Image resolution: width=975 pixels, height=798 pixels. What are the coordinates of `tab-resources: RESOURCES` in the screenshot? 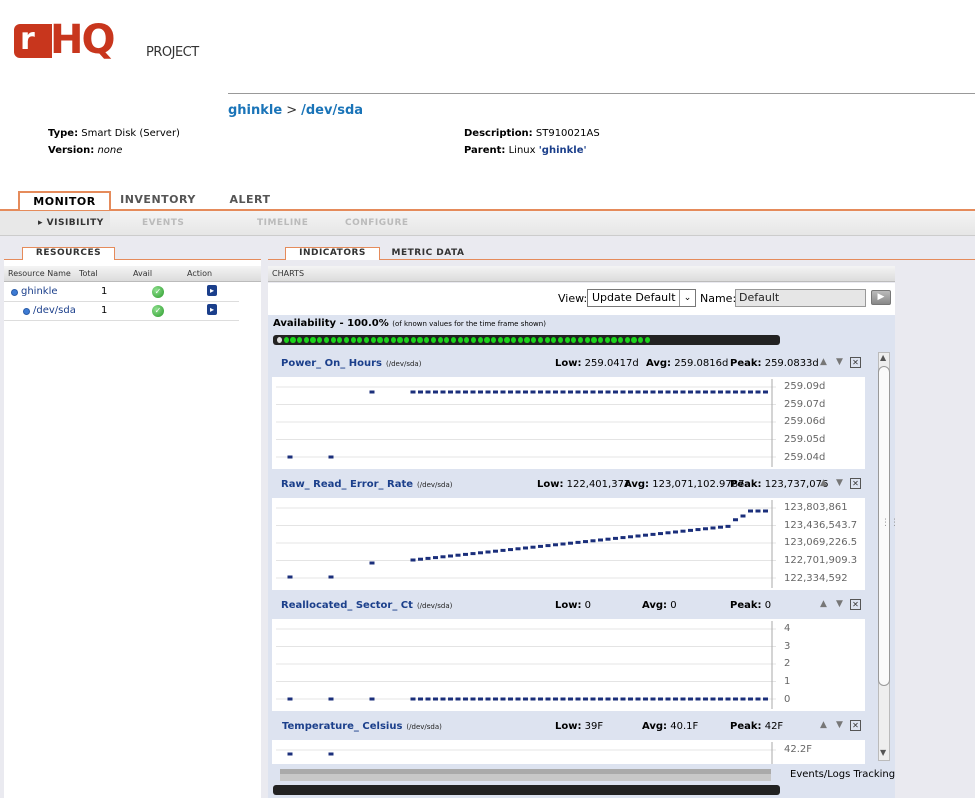 It's located at (68, 253).